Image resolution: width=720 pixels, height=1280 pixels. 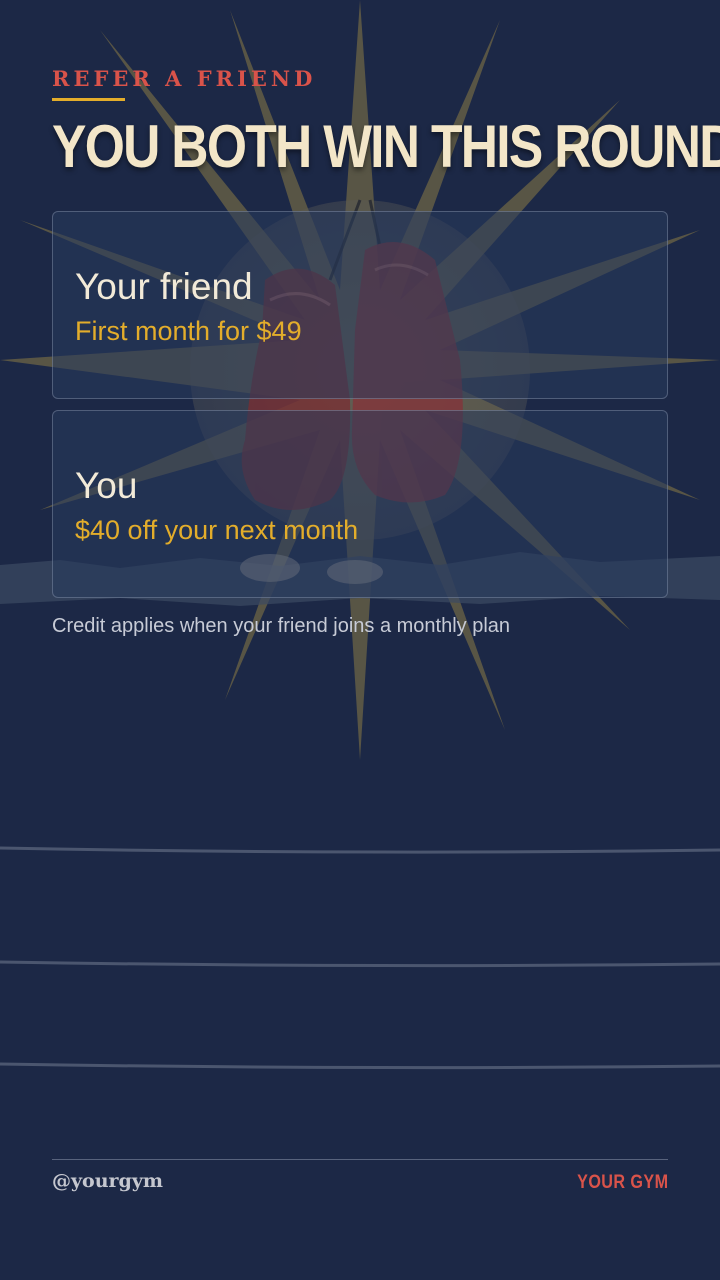 I want to click on card-offer: $40 off your next month, so click(x=217, y=530).